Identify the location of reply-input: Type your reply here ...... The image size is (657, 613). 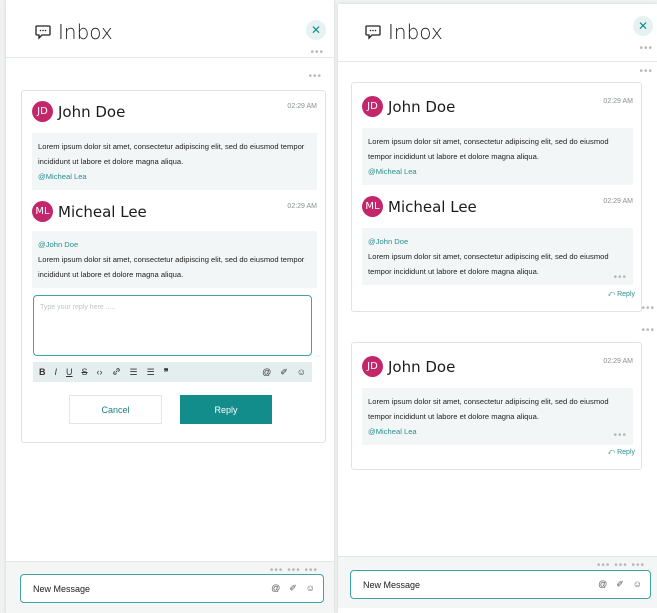
(172, 325).